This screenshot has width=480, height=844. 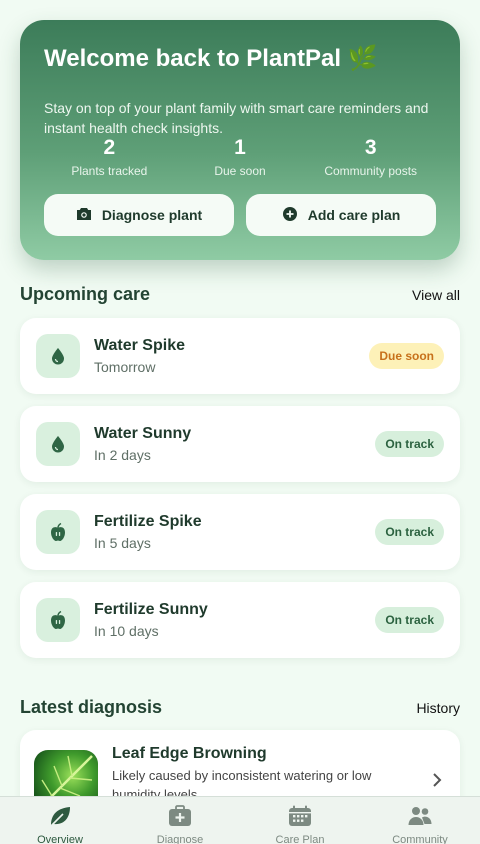 What do you see at coordinates (370, 147) in the screenshot?
I see `stat-value: 3` at bounding box center [370, 147].